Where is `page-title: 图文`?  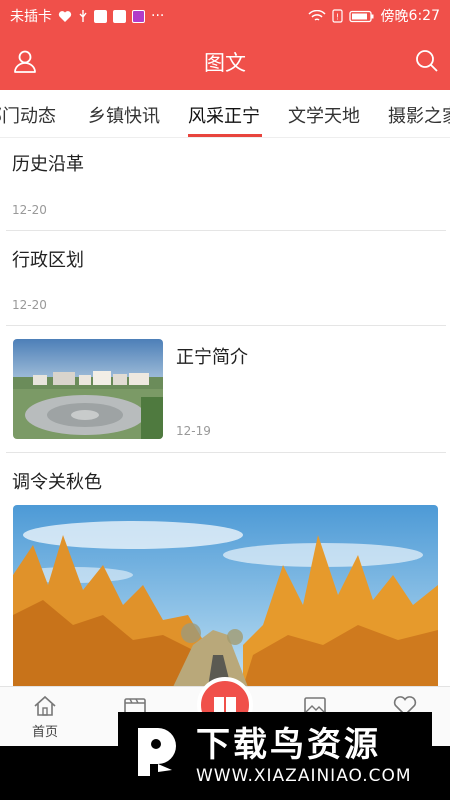 page-title: 图文 is located at coordinates (225, 63).